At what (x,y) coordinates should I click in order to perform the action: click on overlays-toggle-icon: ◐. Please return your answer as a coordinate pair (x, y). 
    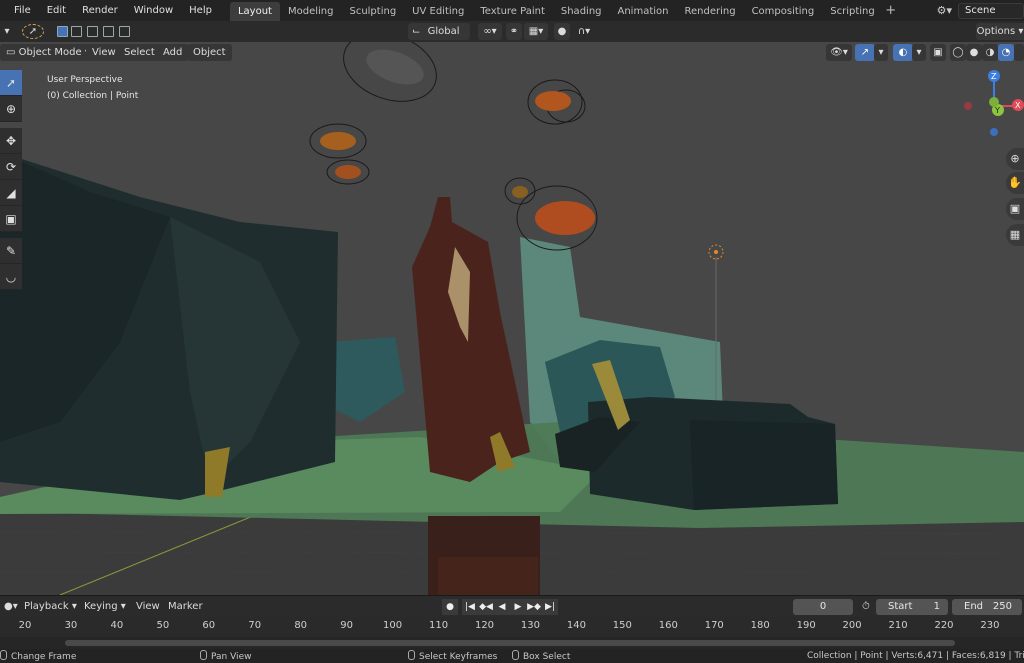
    Looking at the image, I should click on (903, 52).